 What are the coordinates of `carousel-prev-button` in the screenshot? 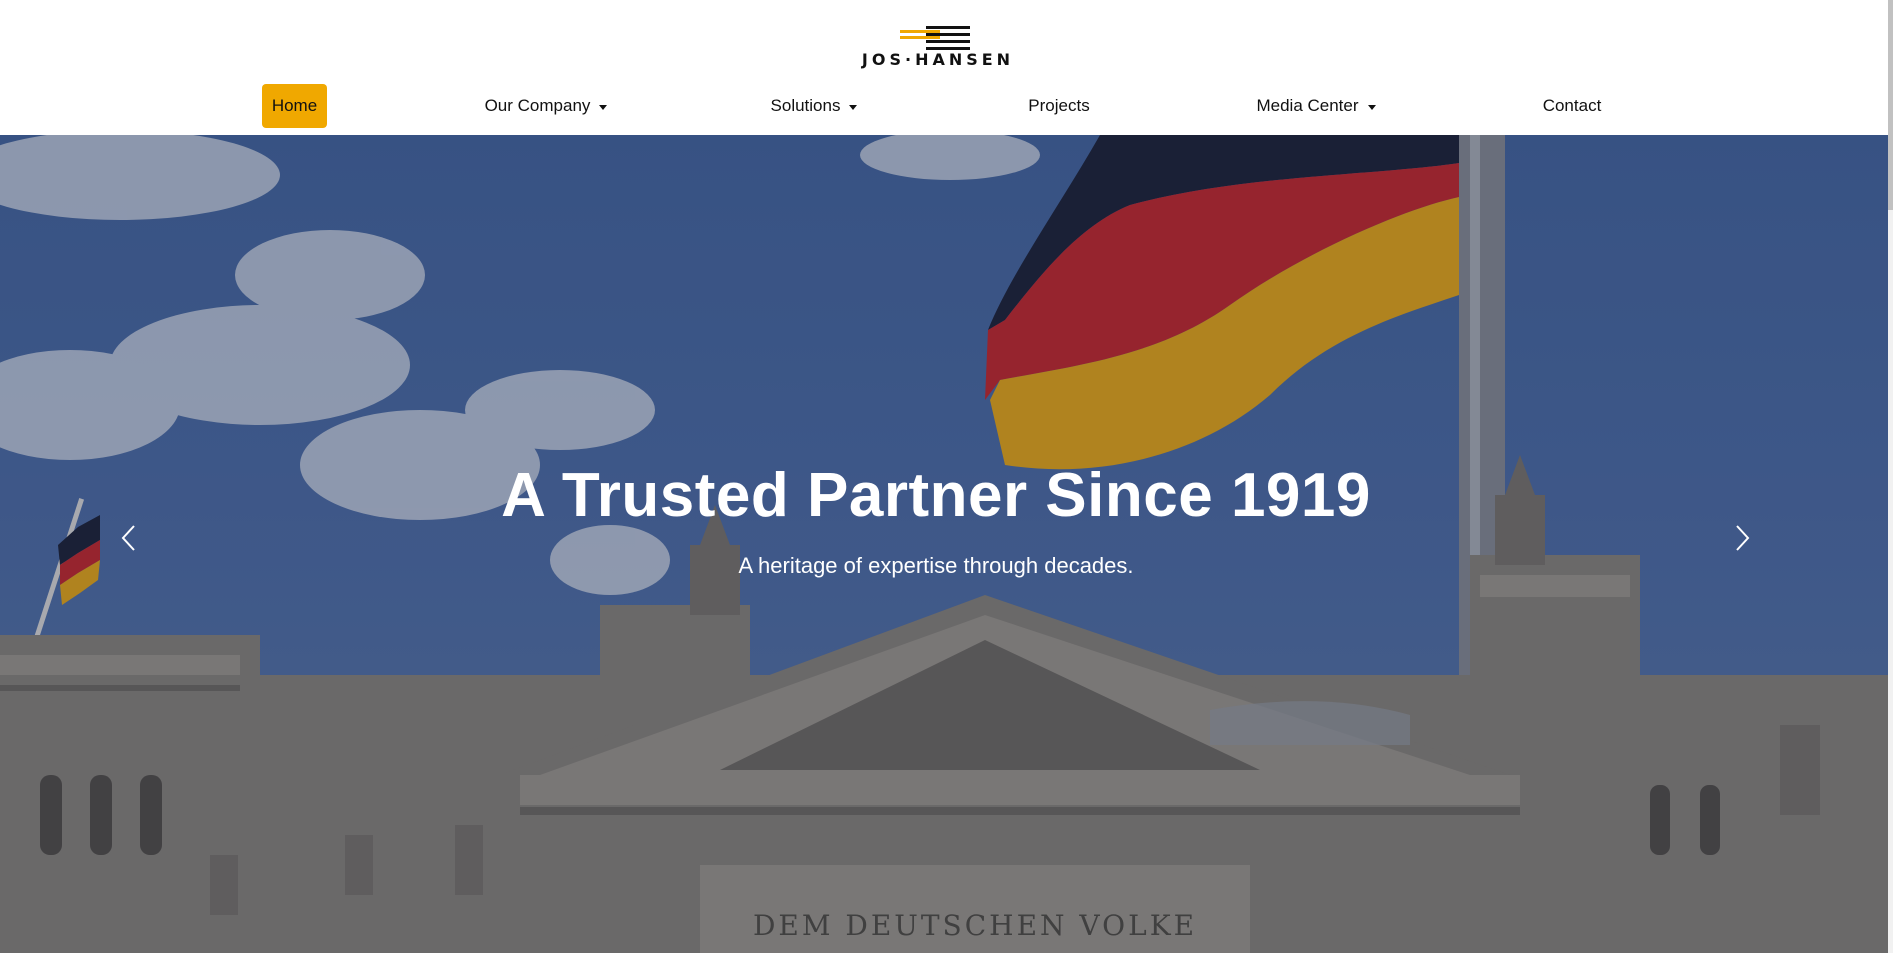 It's located at (129, 538).